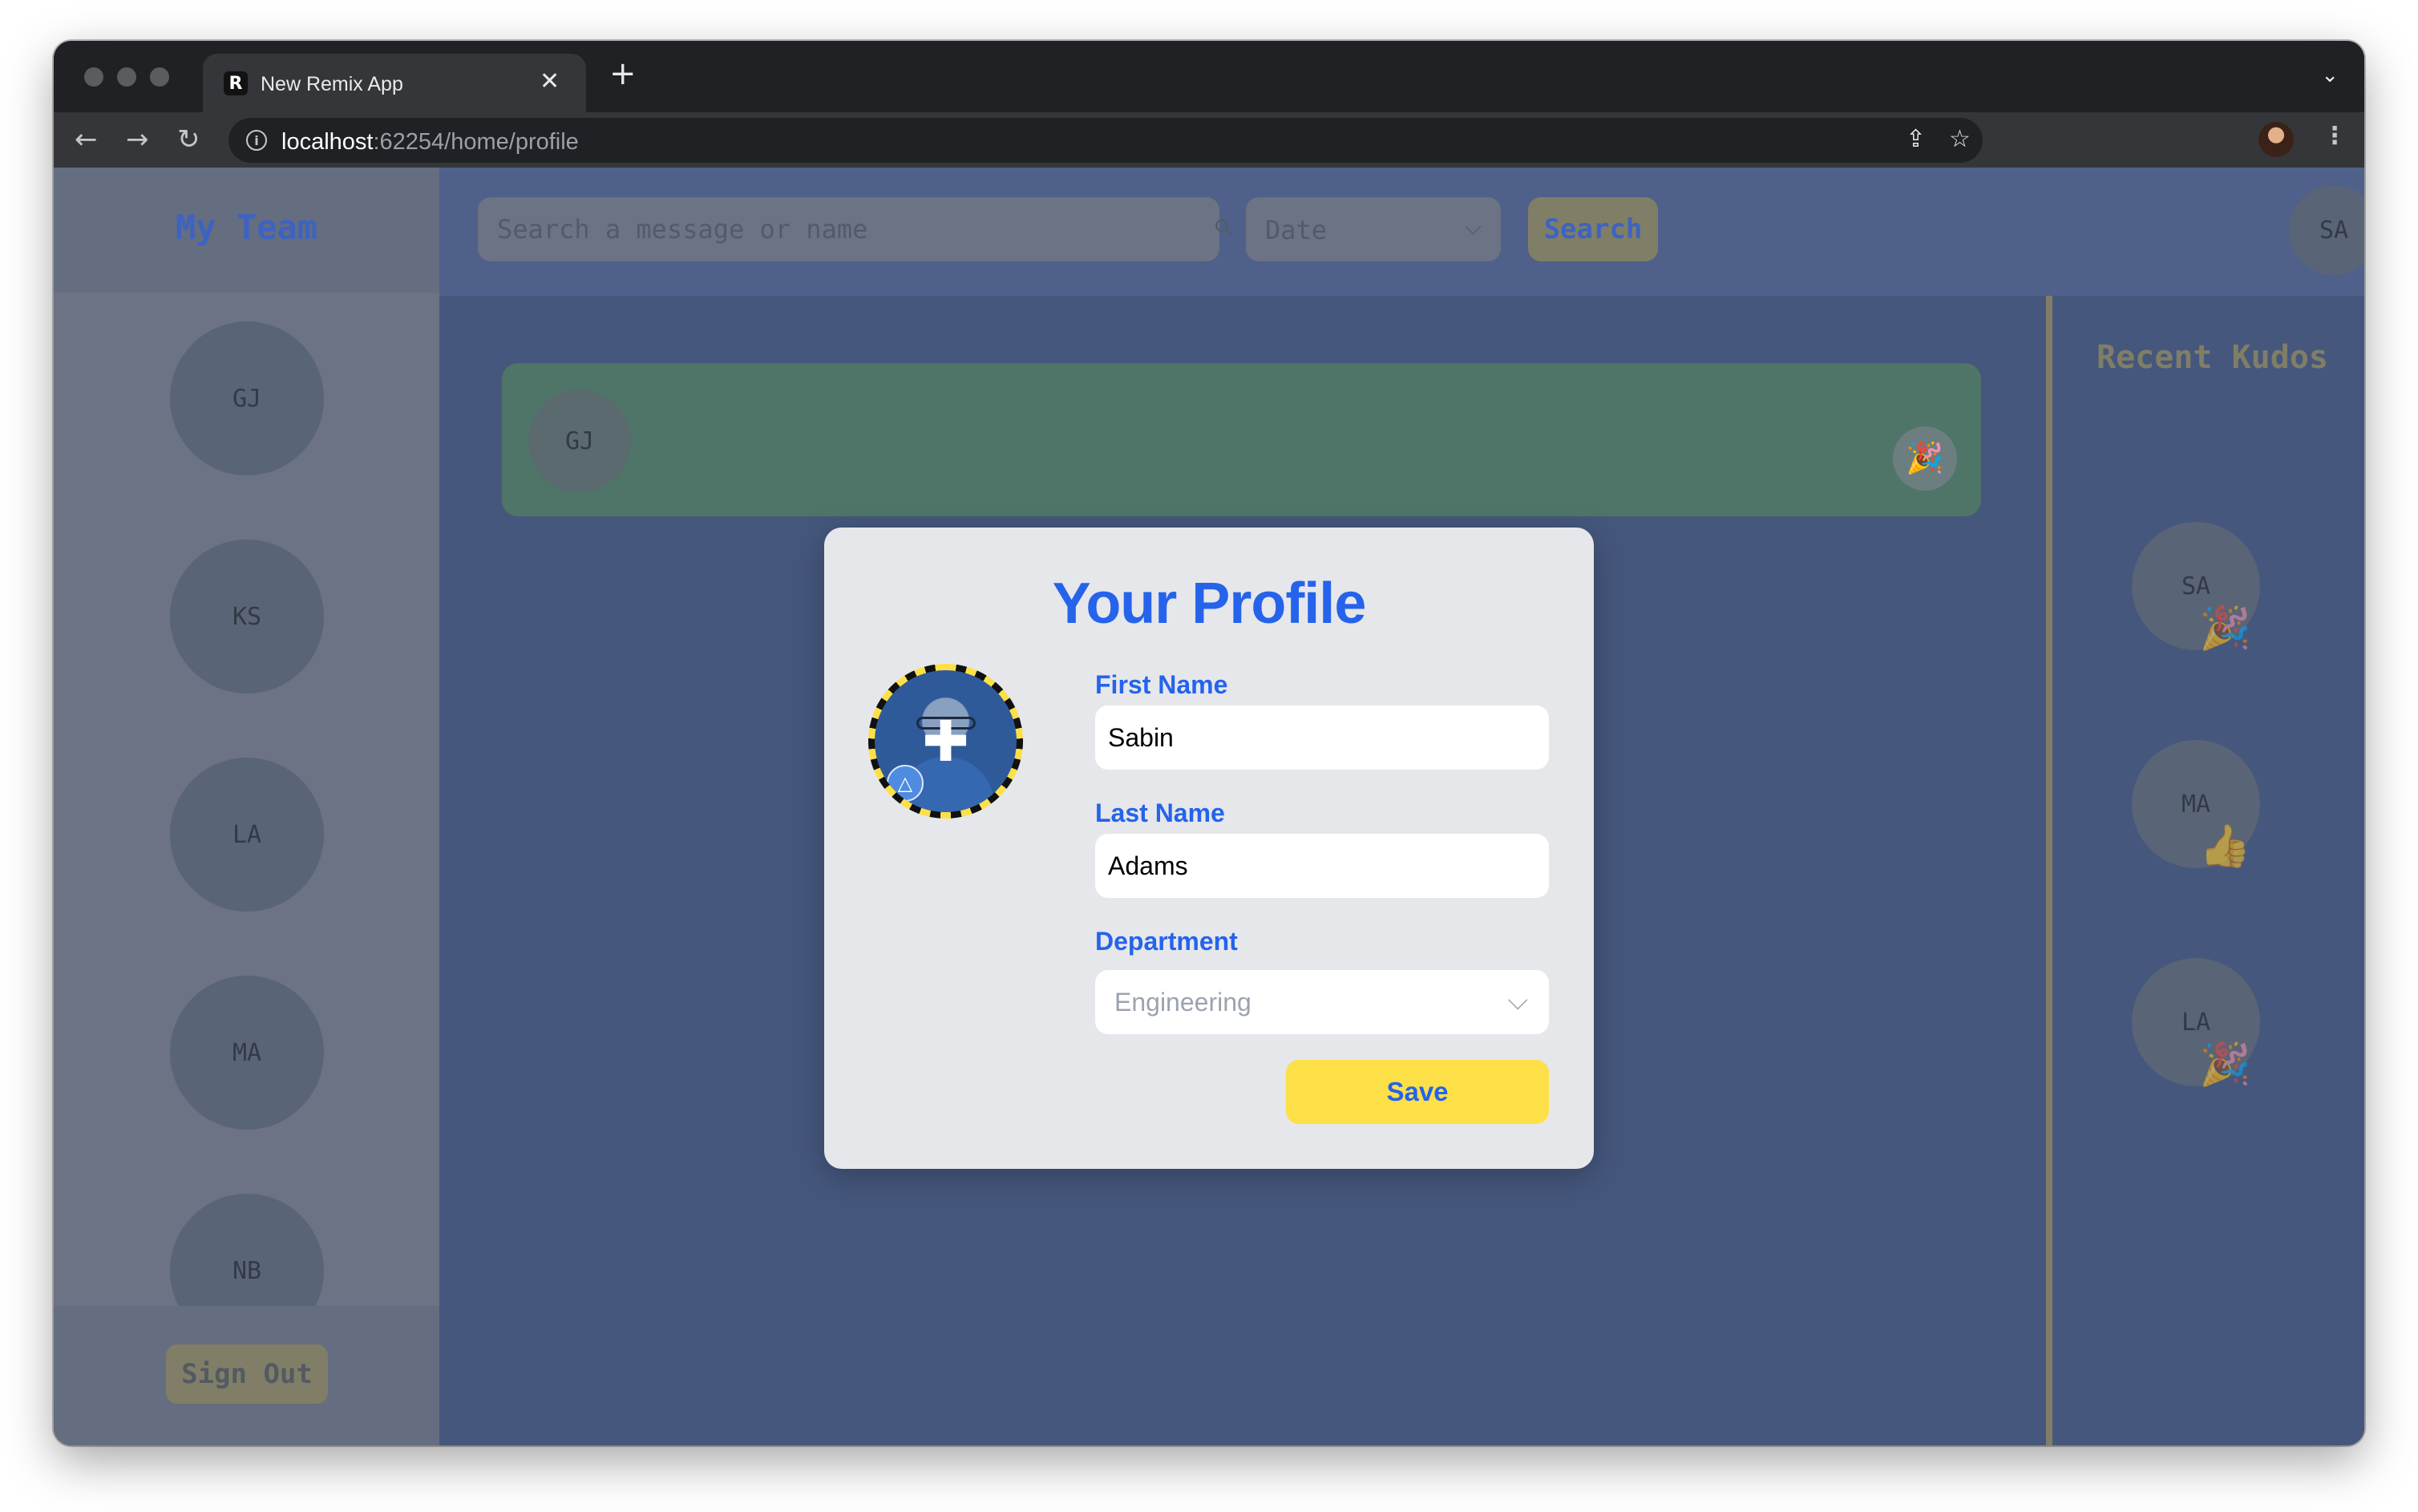 This screenshot has width=2418, height=1512. I want to click on back-arrow-icon: ←, so click(86, 139).